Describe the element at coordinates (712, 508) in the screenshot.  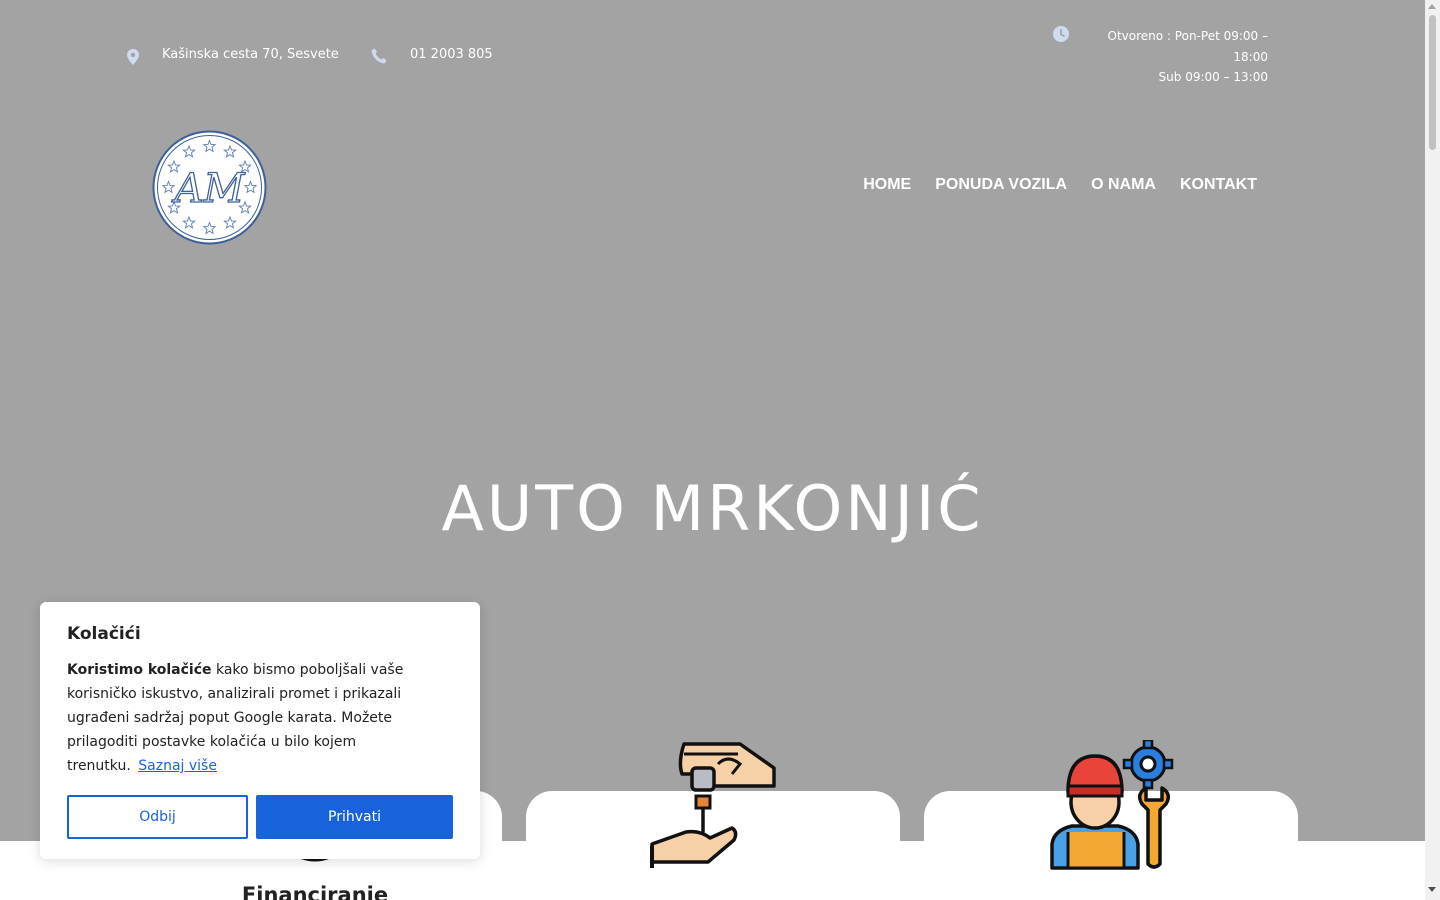
I see `hero-title: AUTO MRKONJIĆ` at that location.